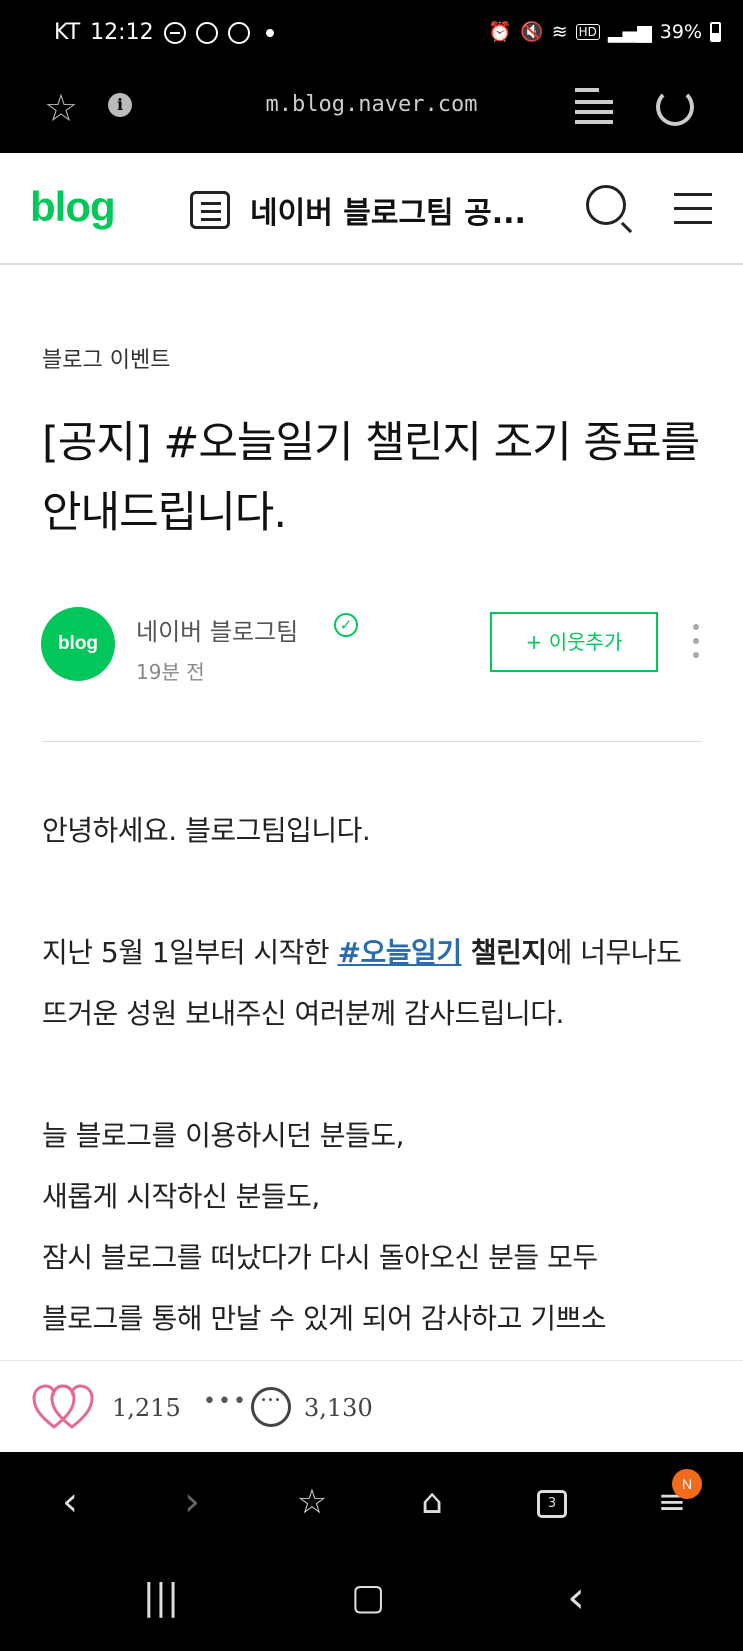 The height and width of the screenshot is (1651, 743). I want to click on author-name: 네이버 블로그팀, so click(217, 629).